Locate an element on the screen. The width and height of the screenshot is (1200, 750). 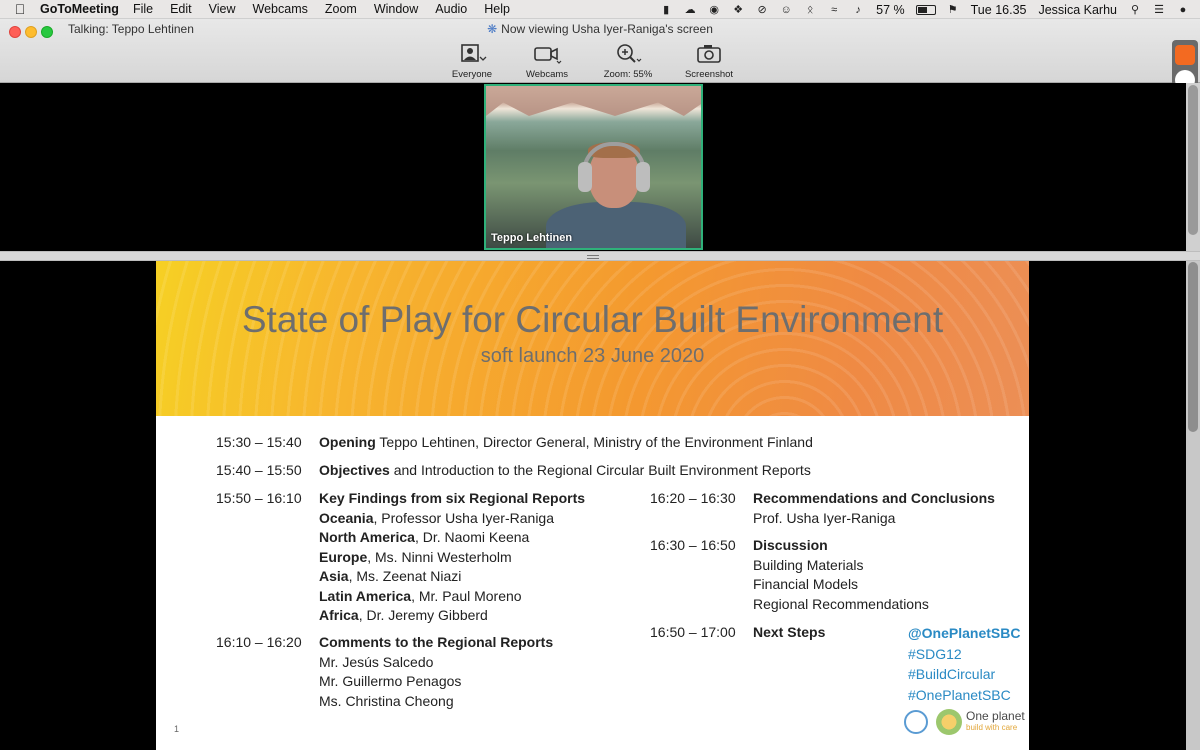
screenshot-label: Screenshot is located at coordinates (709, 74).